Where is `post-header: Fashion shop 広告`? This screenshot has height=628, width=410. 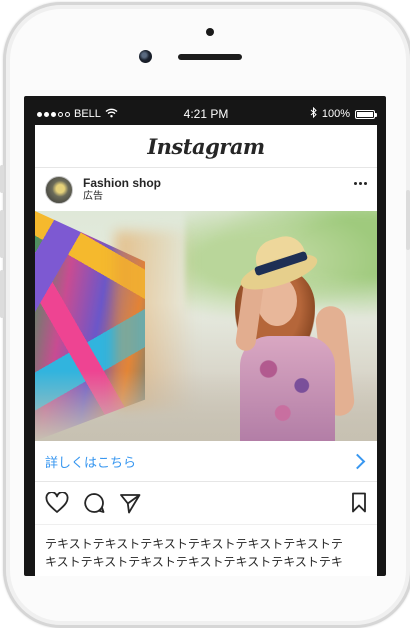 post-header: Fashion shop 広告 is located at coordinates (206, 189).